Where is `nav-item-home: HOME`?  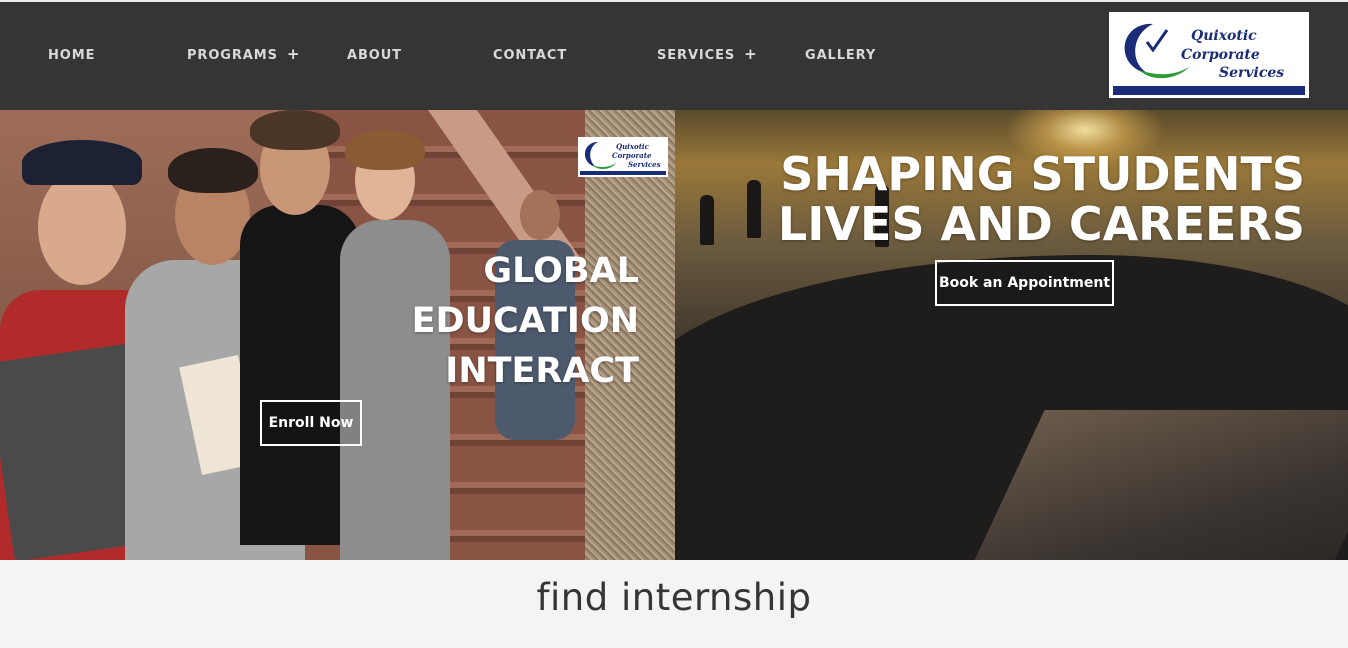
nav-item-home: HOME is located at coordinates (71, 55).